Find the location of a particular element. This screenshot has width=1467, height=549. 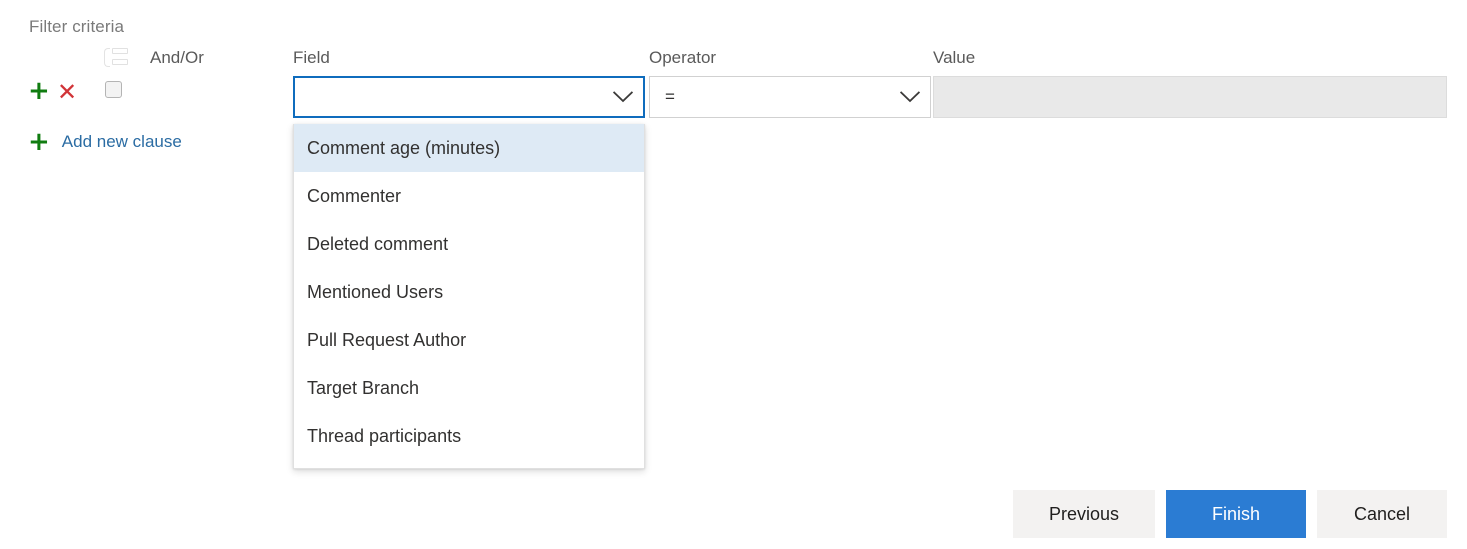

add-new-clause-label: Add new clause is located at coordinates (121, 141).